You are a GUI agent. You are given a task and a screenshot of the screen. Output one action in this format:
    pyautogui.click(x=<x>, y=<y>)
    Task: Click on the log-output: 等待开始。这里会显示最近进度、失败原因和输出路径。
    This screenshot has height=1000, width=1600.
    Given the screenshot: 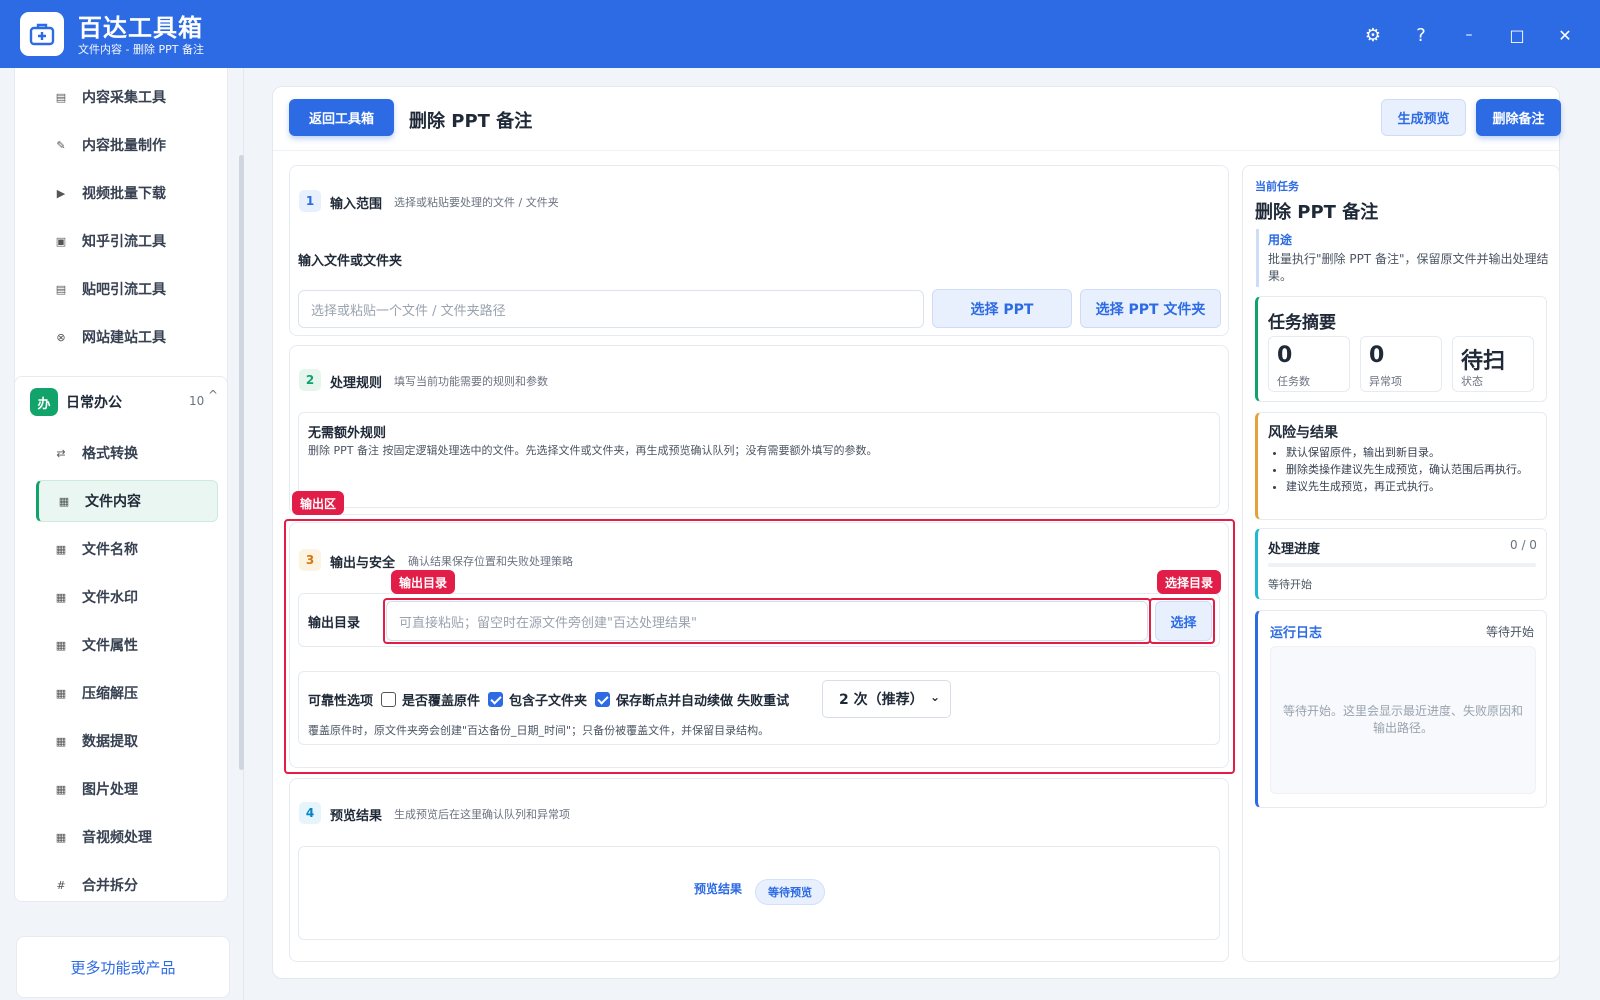 What is the action you would take?
    pyautogui.click(x=1403, y=720)
    